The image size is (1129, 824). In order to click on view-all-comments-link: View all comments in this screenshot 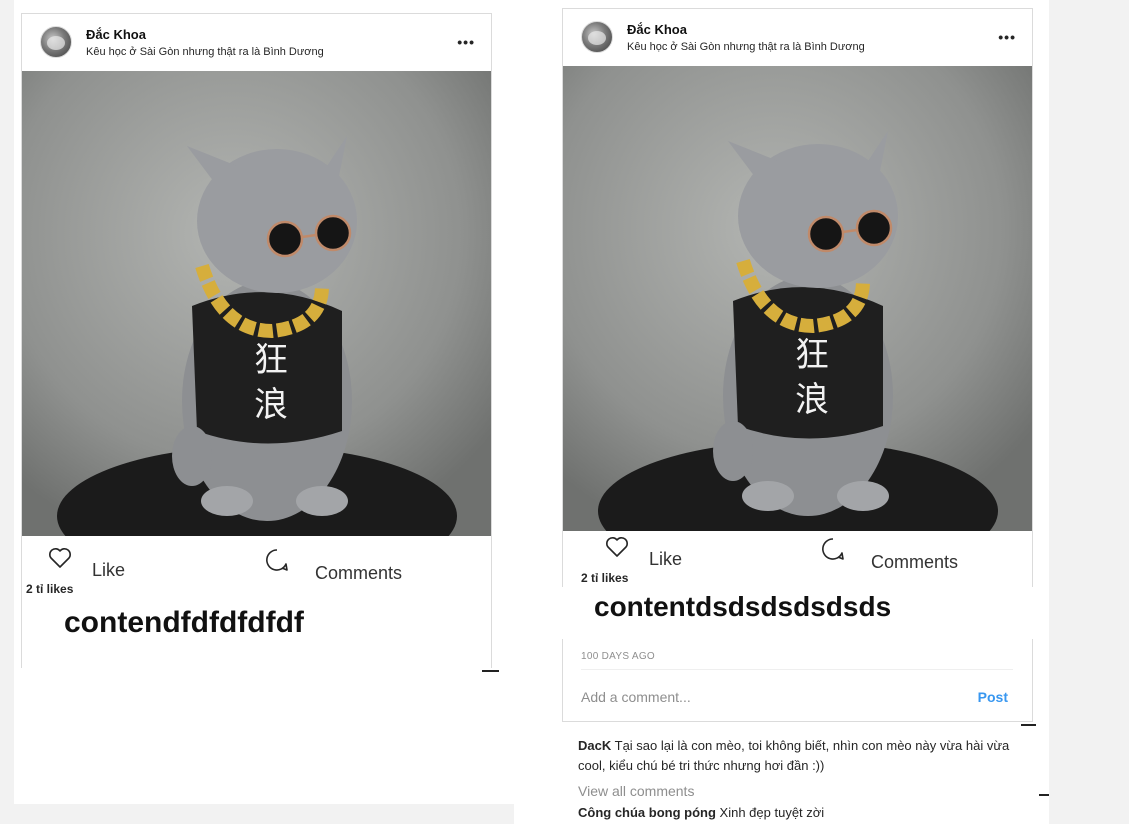, I will do `click(636, 791)`.